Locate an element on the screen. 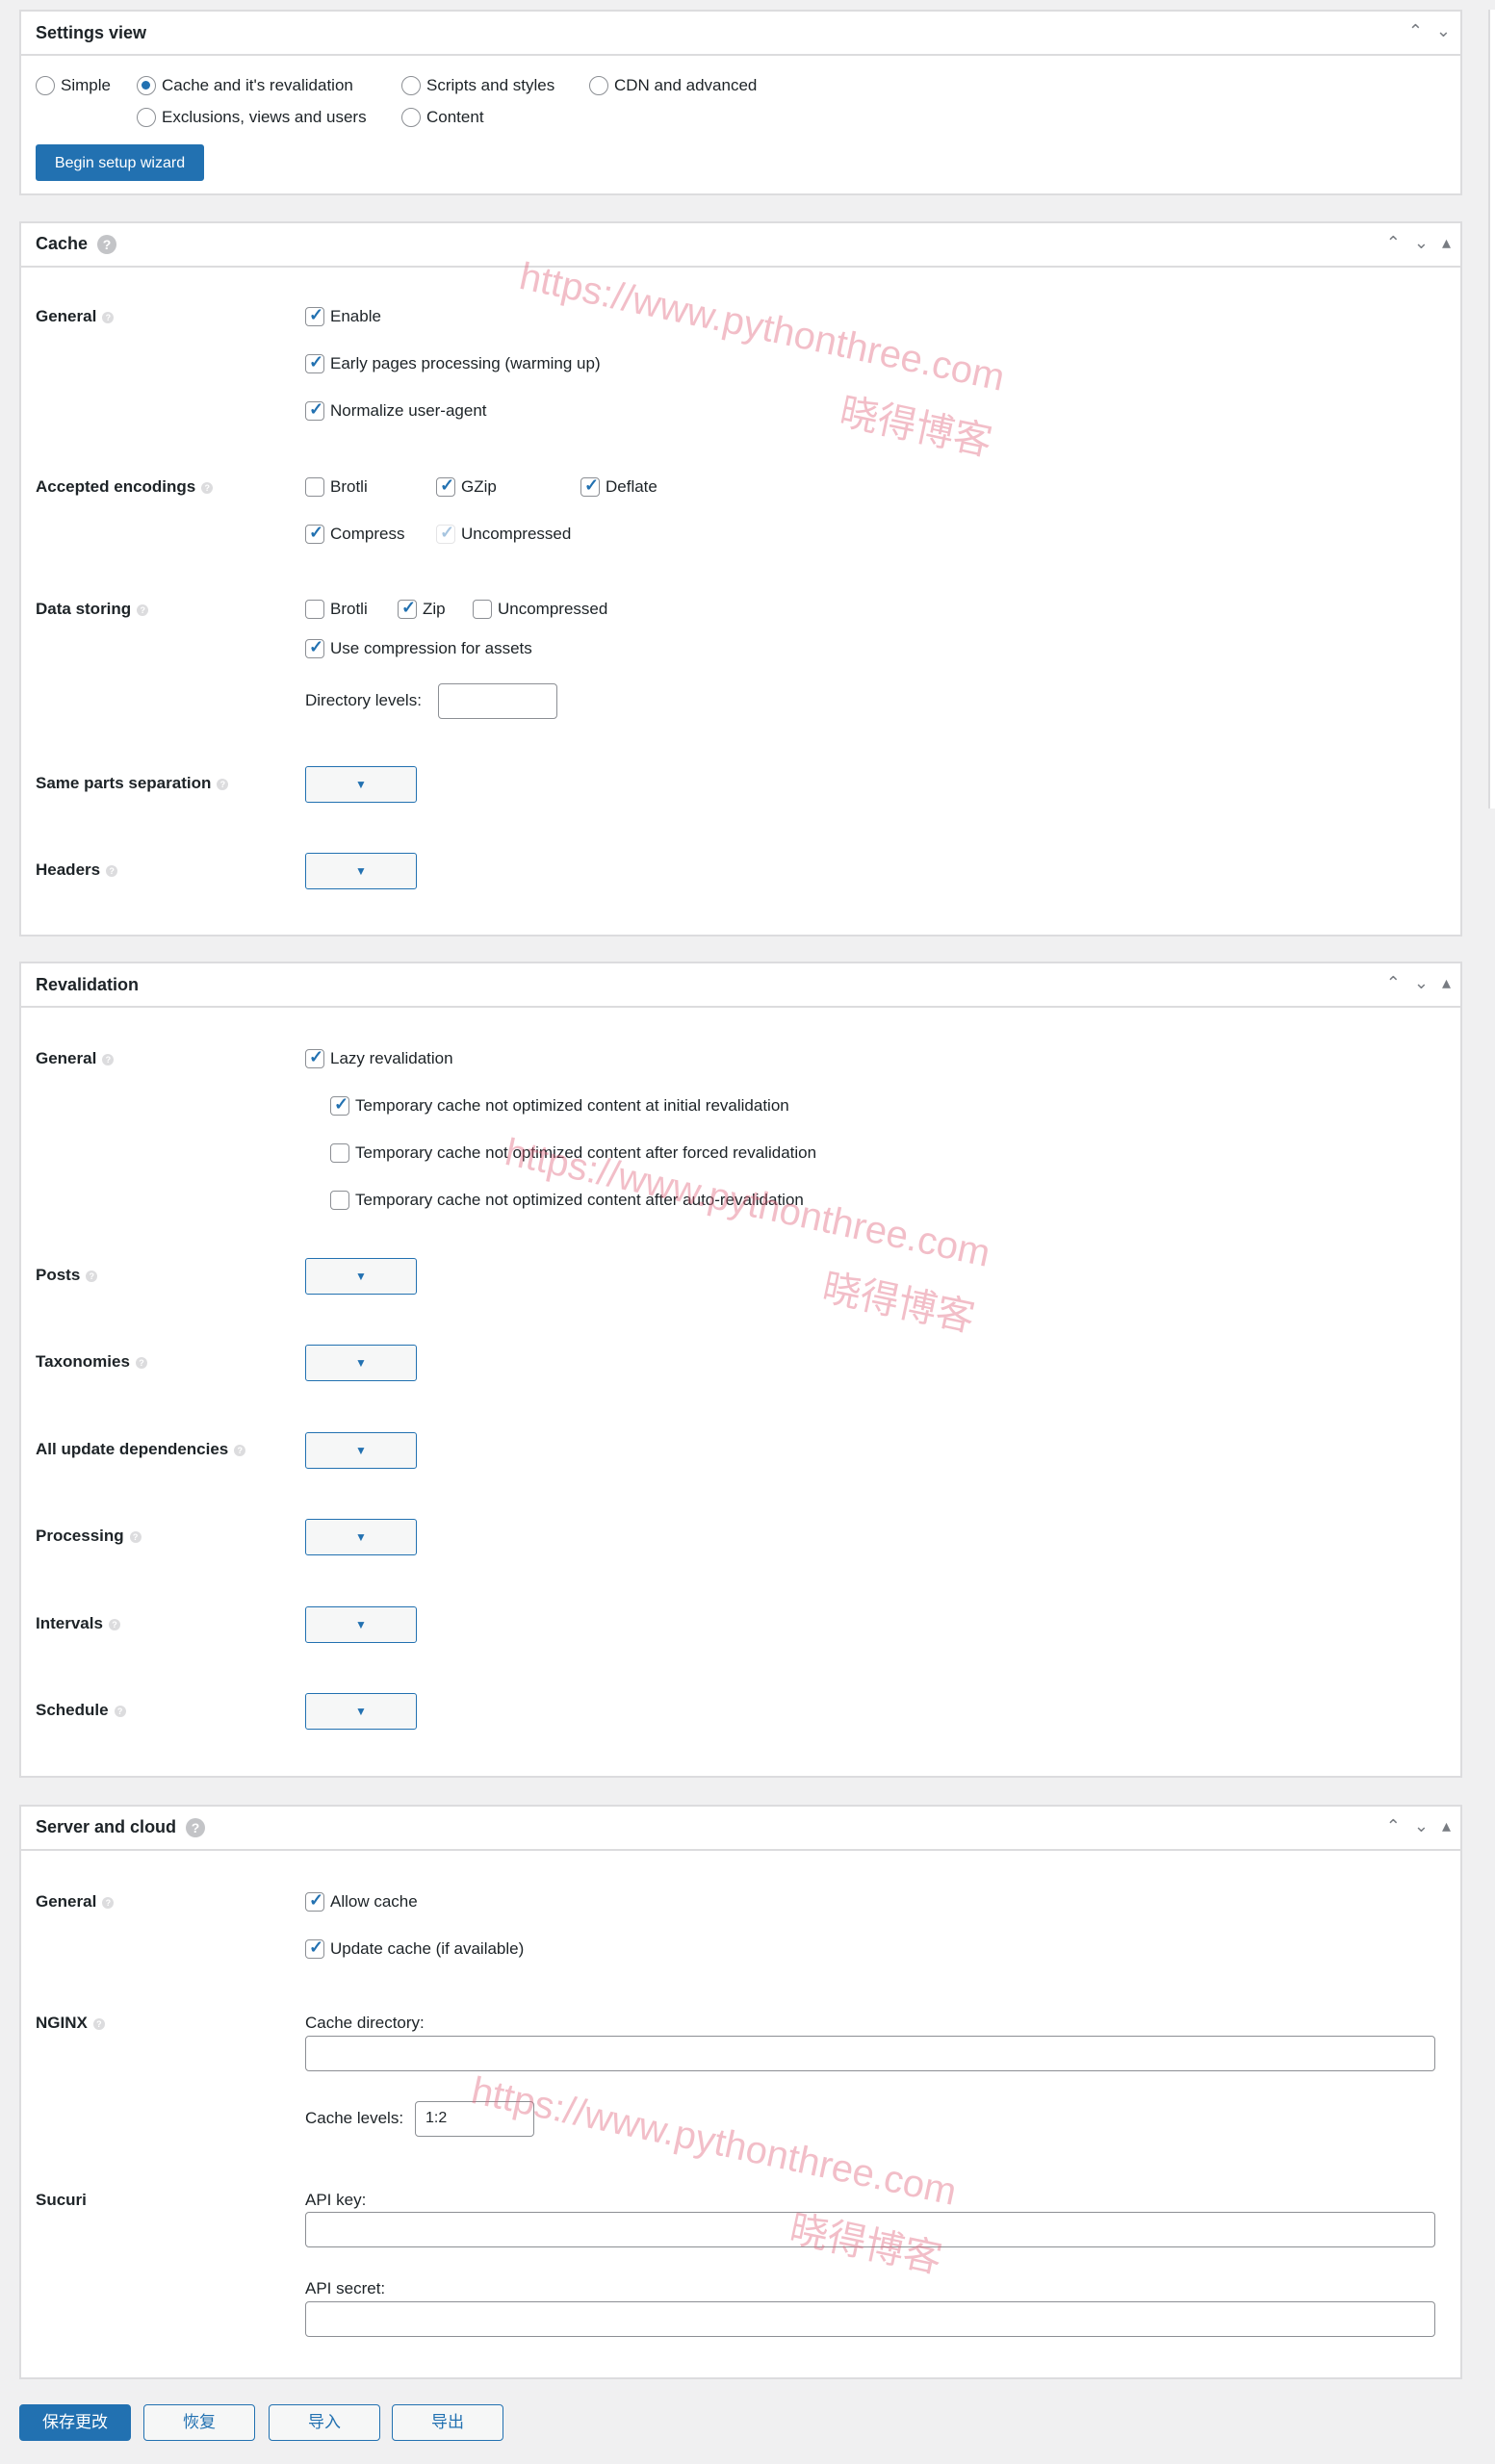 This screenshot has width=1495, height=2464. enc-brotli-checkbox: Brotli is located at coordinates (336, 487).